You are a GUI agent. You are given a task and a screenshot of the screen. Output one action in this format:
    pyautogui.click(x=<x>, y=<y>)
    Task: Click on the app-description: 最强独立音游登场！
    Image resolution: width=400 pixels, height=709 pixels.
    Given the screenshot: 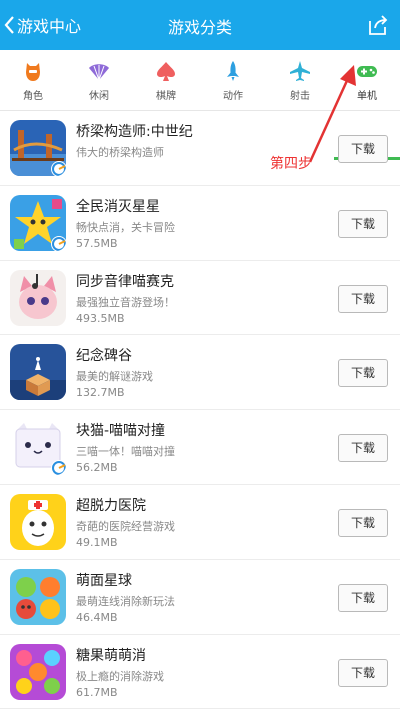 What is the action you would take?
    pyautogui.click(x=125, y=302)
    